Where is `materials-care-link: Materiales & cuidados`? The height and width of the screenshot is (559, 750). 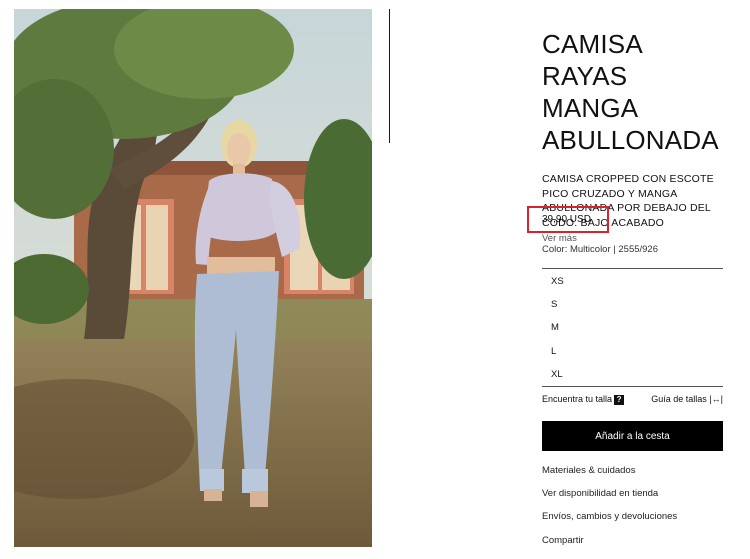
materials-care-link: Materiales & cuidados is located at coordinates (609, 476).